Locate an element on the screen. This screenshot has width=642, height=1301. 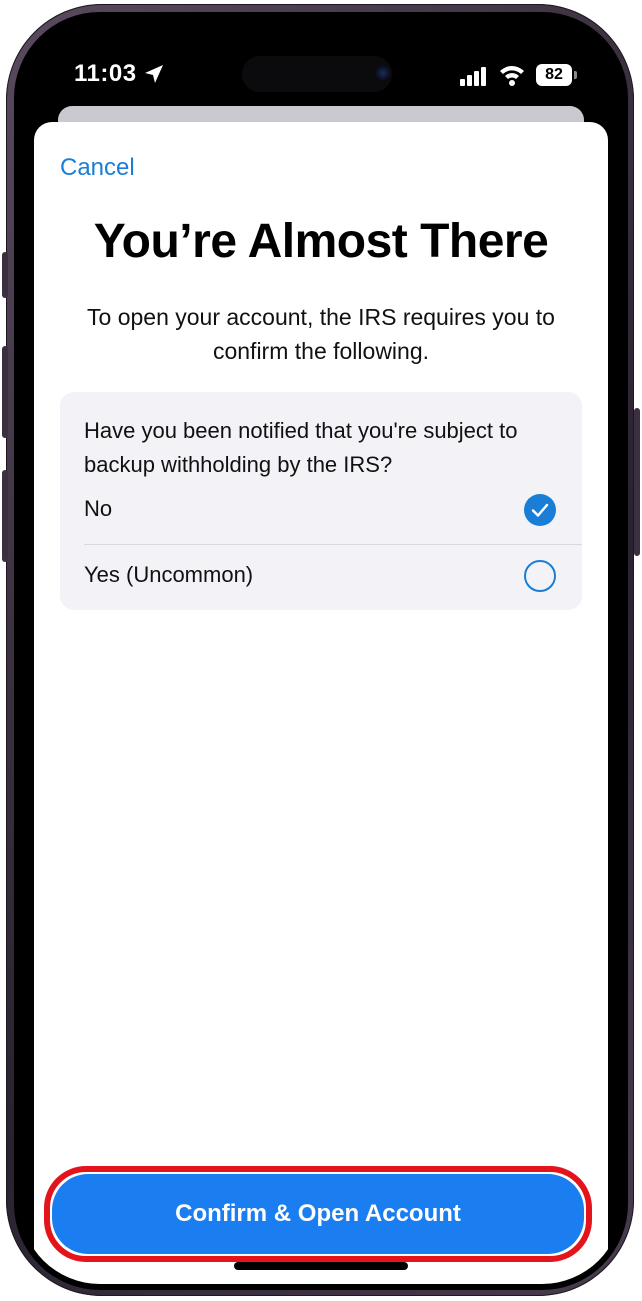
action-button is located at coordinates (5, 275).